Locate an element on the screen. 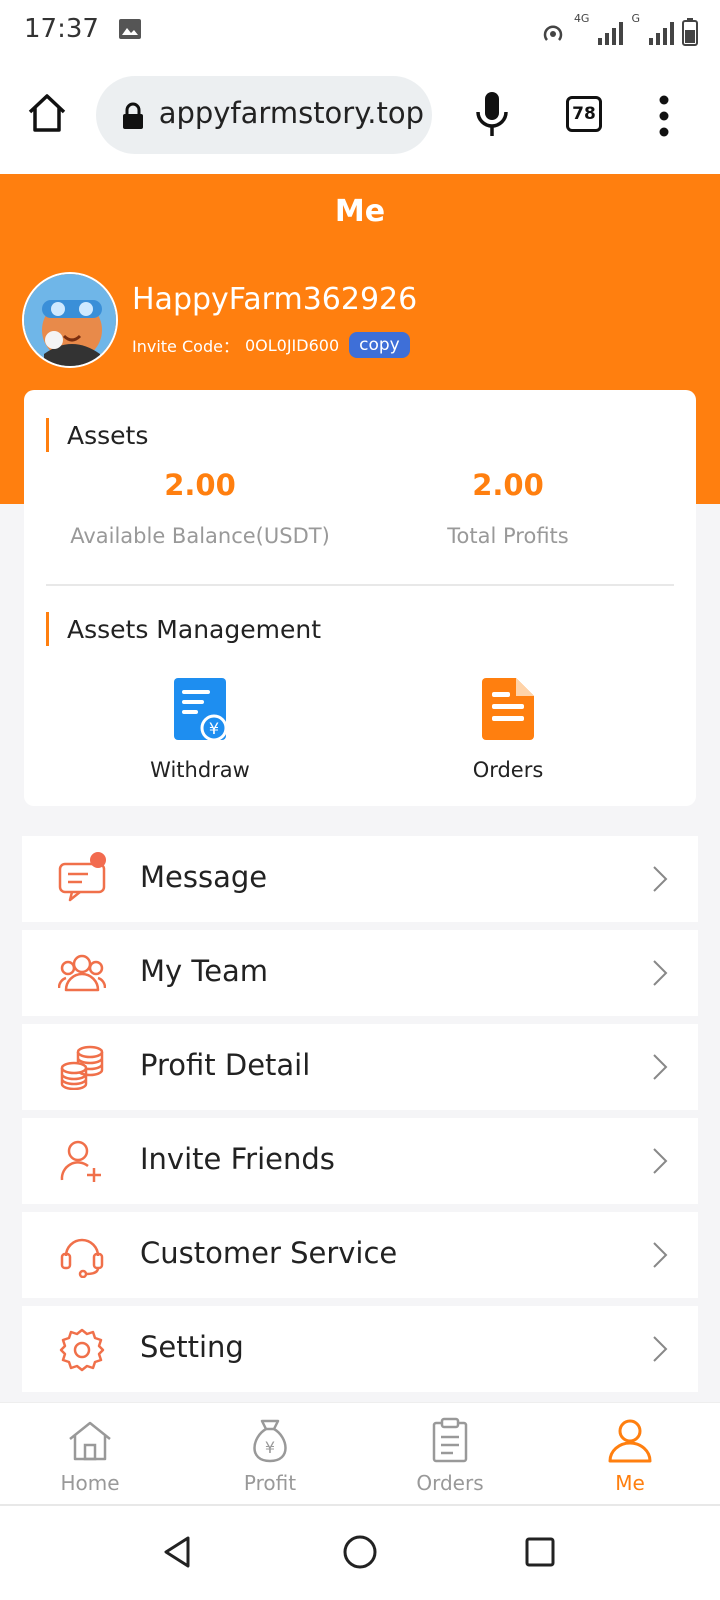 This screenshot has width=720, height=1600. avatar-image is located at coordinates (70, 320).